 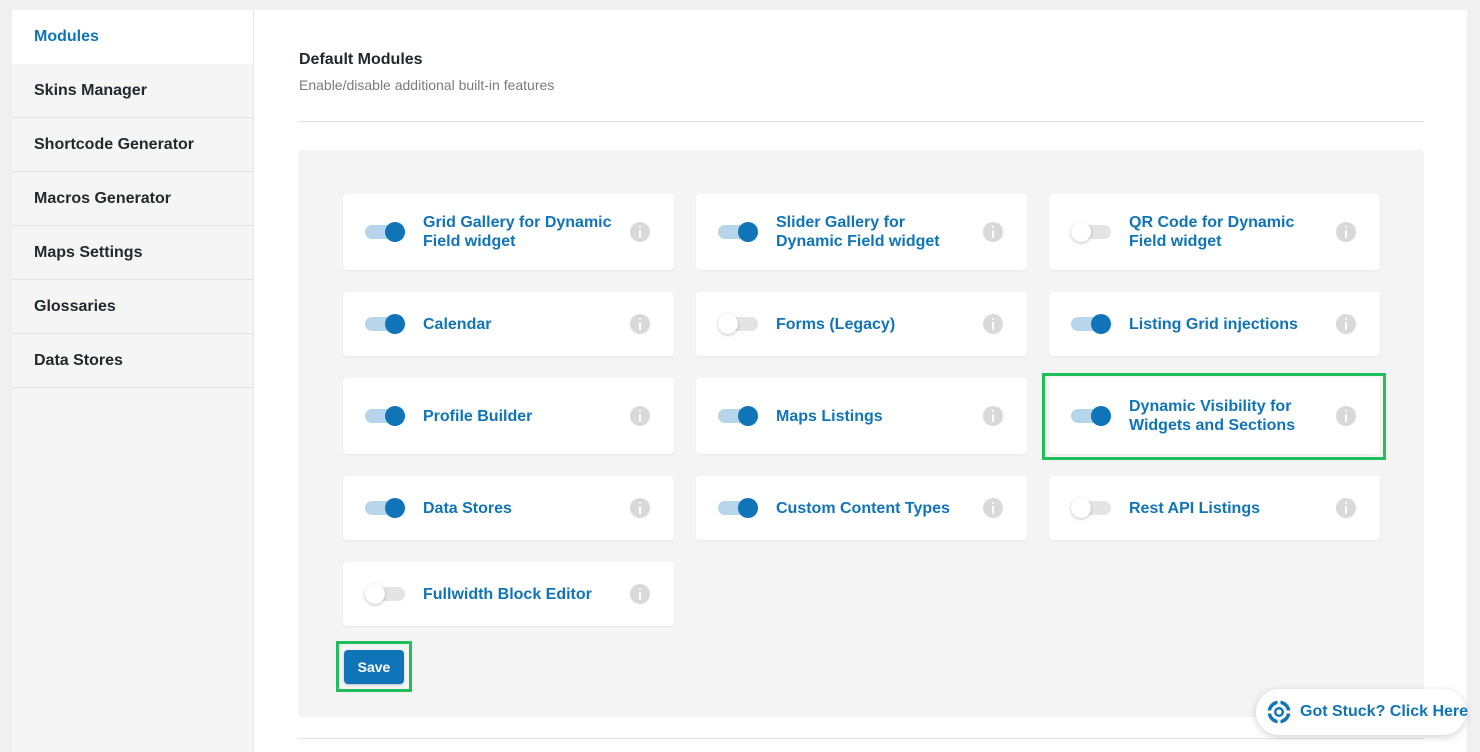 What do you see at coordinates (132, 145) in the screenshot?
I see `sidebar-item-shortcode-generator: Shortcode Generator` at bounding box center [132, 145].